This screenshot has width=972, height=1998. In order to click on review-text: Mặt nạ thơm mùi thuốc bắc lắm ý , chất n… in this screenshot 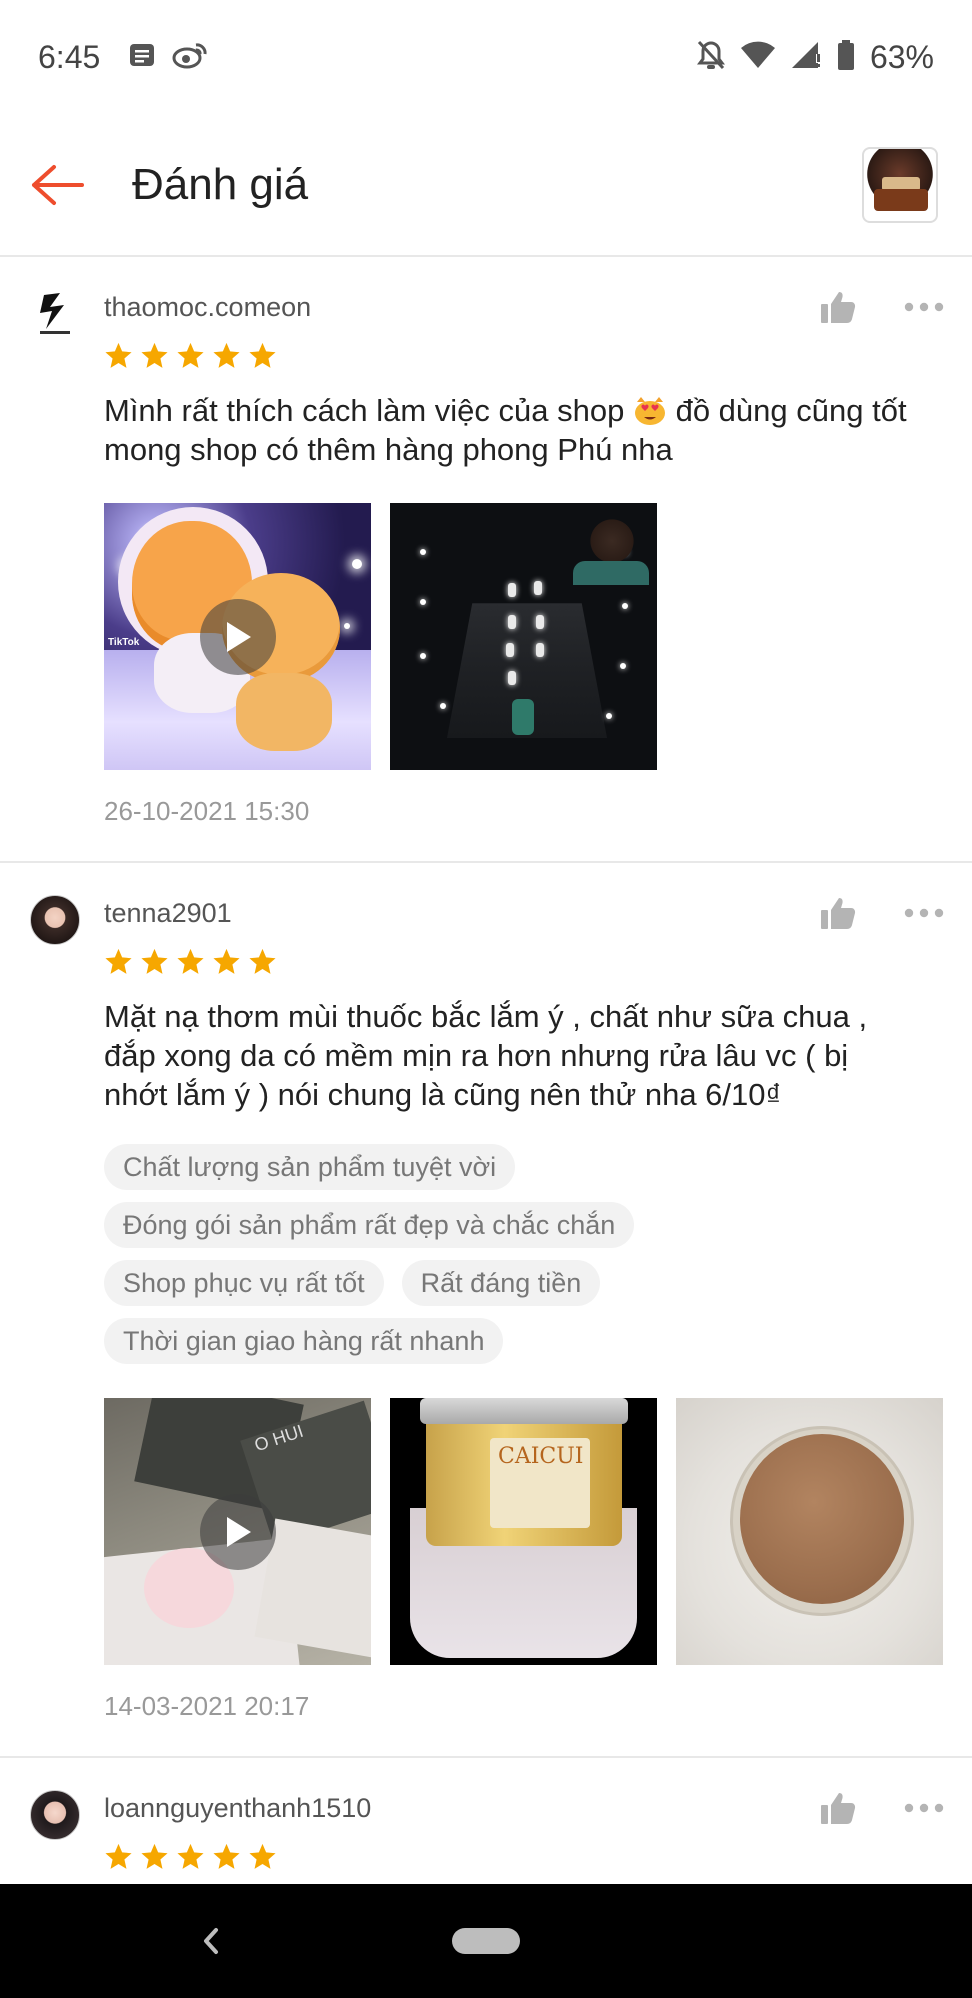, I will do `click(524, 1055)`.